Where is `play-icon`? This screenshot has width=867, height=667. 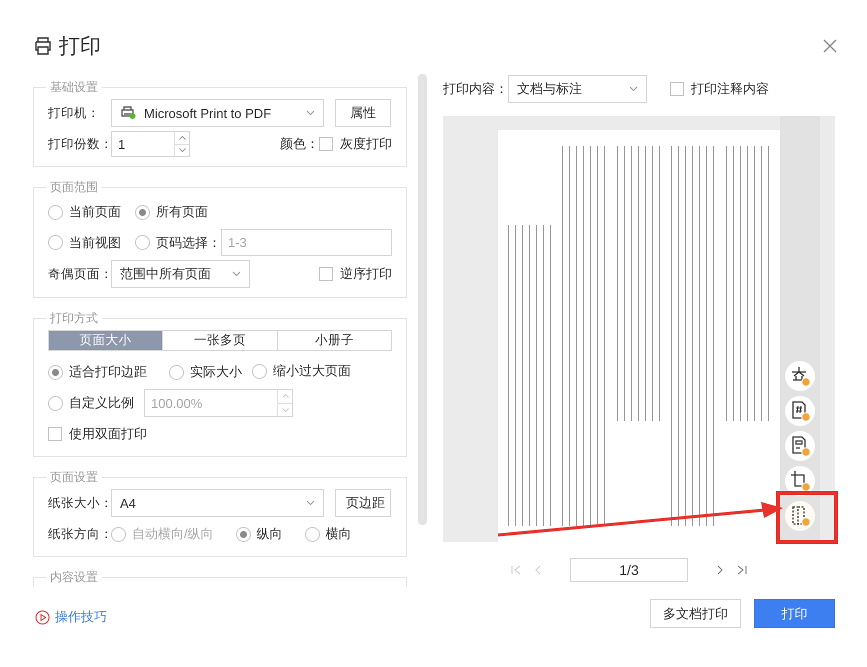 play-icon is located at coordinates (42, 617).